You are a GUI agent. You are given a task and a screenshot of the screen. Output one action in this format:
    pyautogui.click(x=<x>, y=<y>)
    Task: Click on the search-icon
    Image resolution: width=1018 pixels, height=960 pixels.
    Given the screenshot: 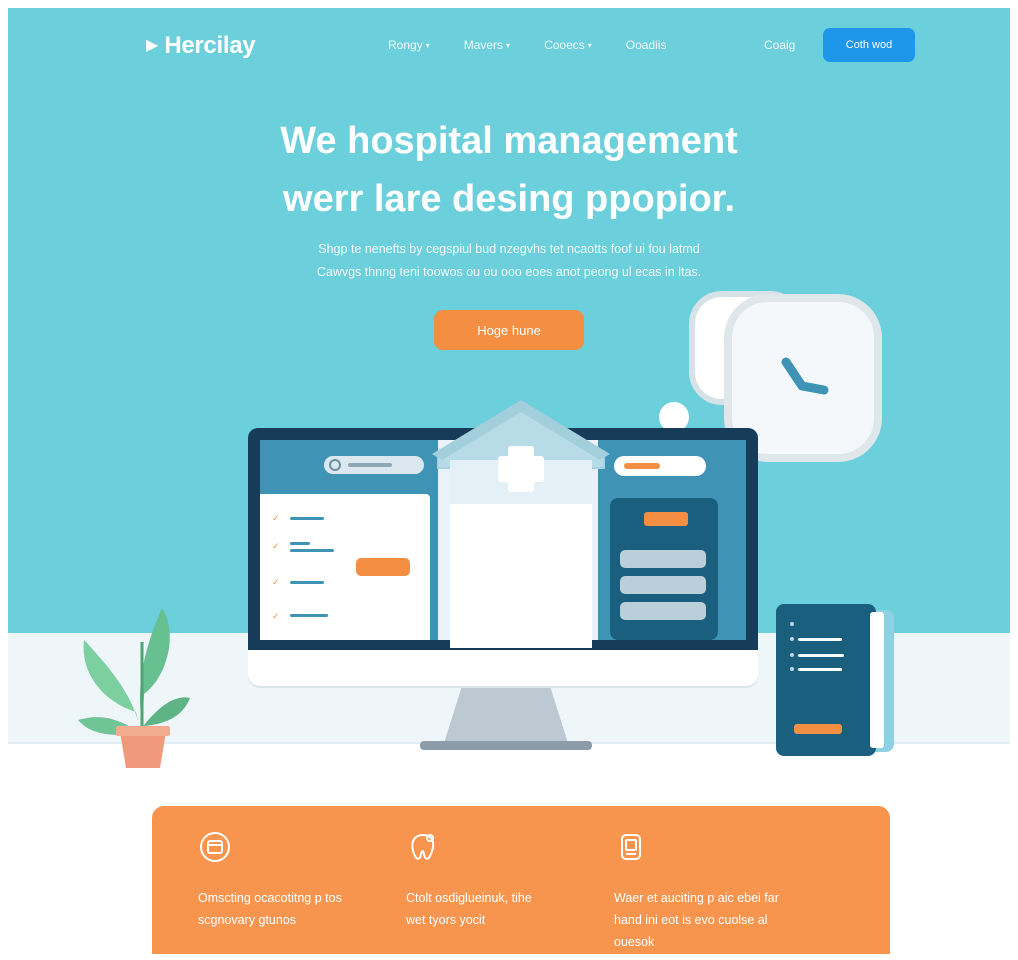 What is the action you would take?
    pyautogui.click(x=335, y=465)
    